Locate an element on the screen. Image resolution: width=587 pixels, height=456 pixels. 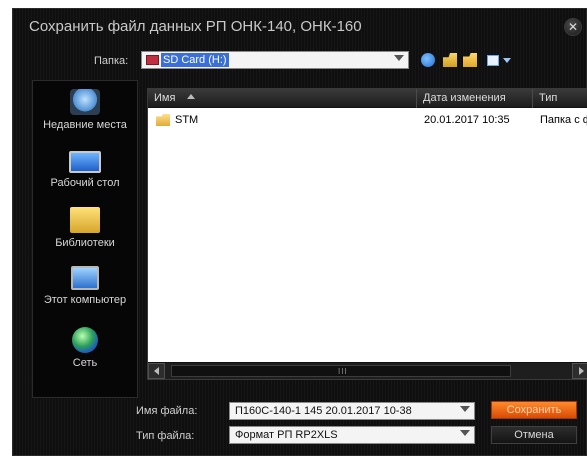
navigation-toolbar is located at coordinates (472, 60).